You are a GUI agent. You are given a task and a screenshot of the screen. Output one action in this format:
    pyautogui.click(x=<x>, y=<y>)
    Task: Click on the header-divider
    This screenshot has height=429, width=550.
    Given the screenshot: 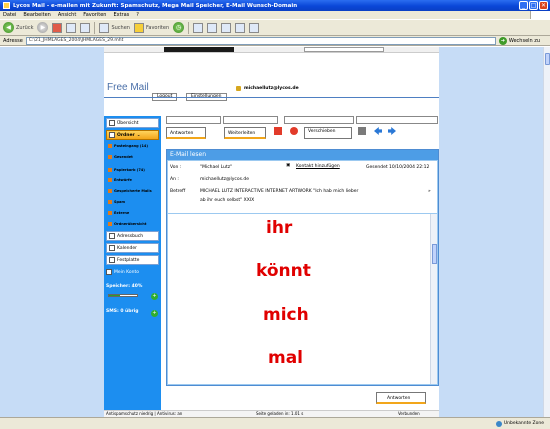 What is the action you would take?
    pyautogui.click(x=271, y=97)
    